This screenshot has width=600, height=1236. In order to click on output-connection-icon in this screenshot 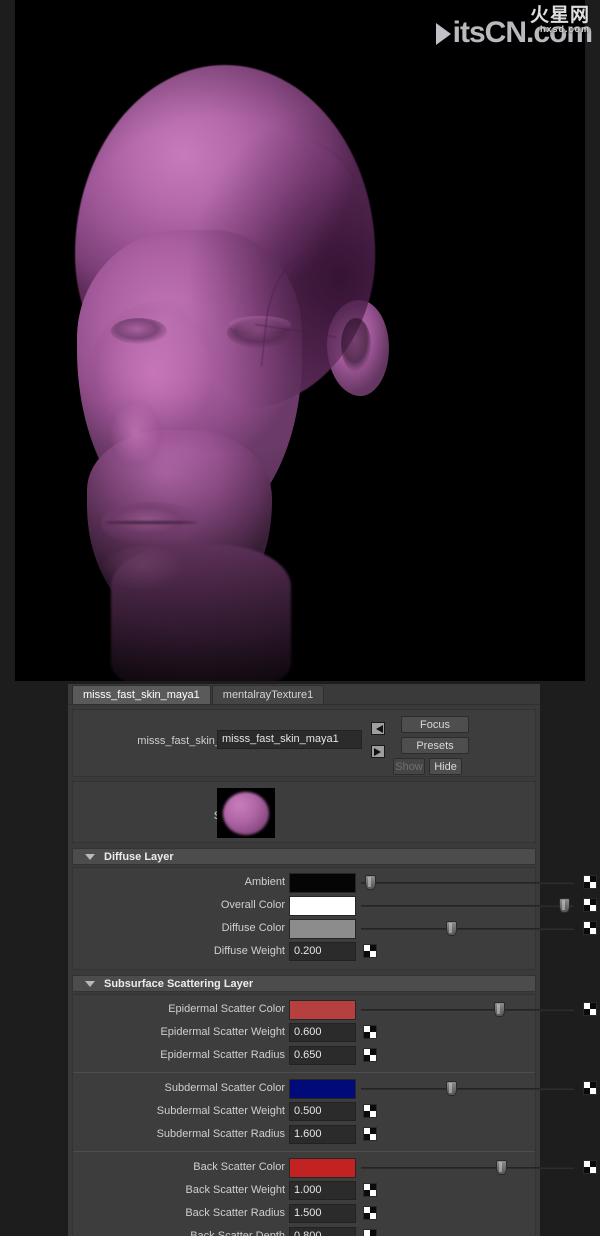, I will do `click(378, 751)`.